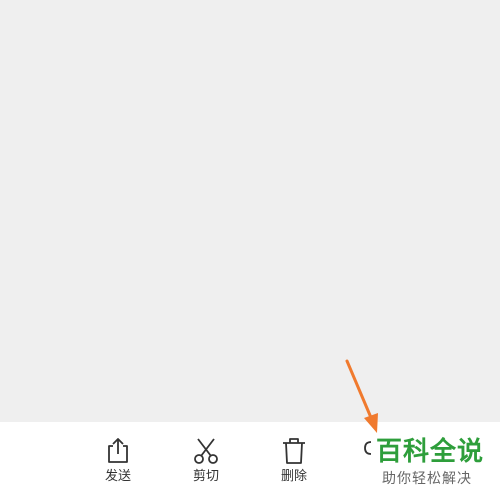  Describe the element at coordinates (117, 476) in the screenshot. I see `send-label: 发送` at that location.